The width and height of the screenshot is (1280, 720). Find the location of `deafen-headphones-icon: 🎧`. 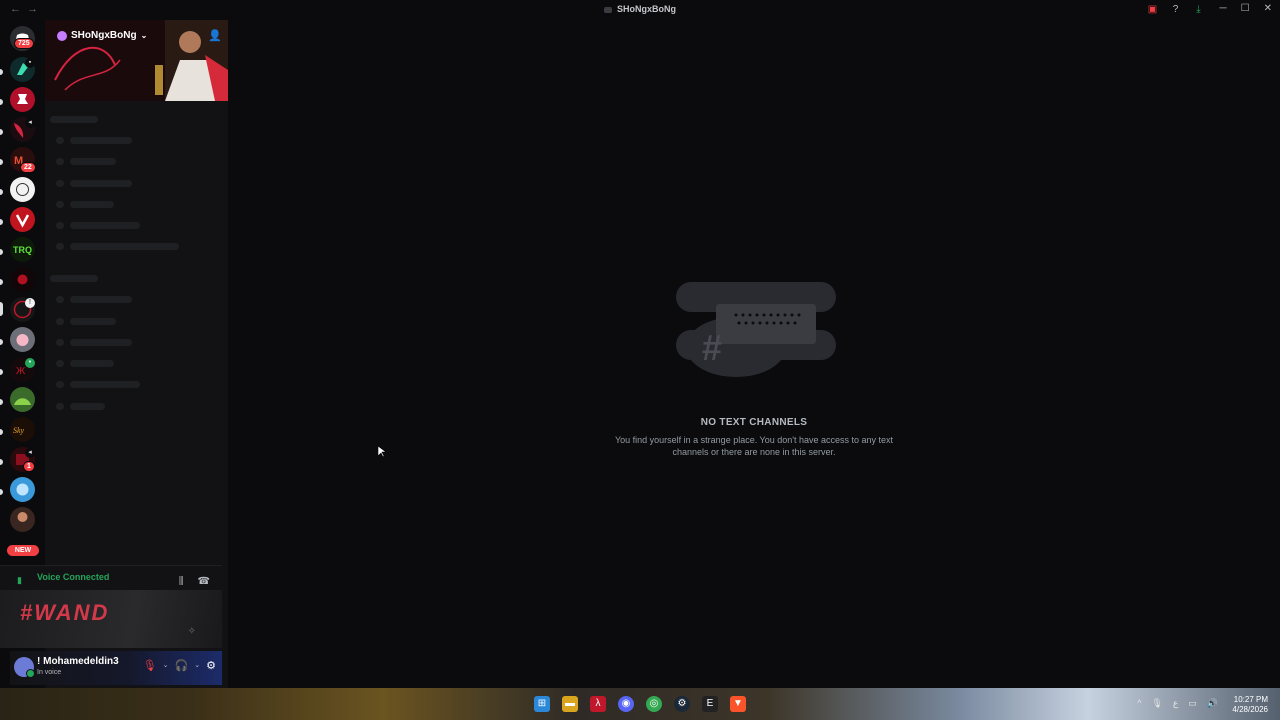

deafen-headphones-icon: 🎧 is located at coordinates (182, 666).